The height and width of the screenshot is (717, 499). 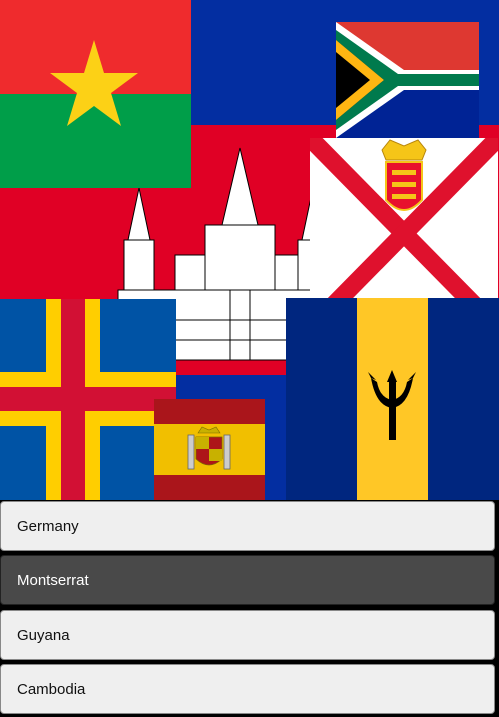 What do you see at coordinates (247, 689) in the screenshot?
I see `option-cambodia: Cambodia` at bounding box center [247, 689].